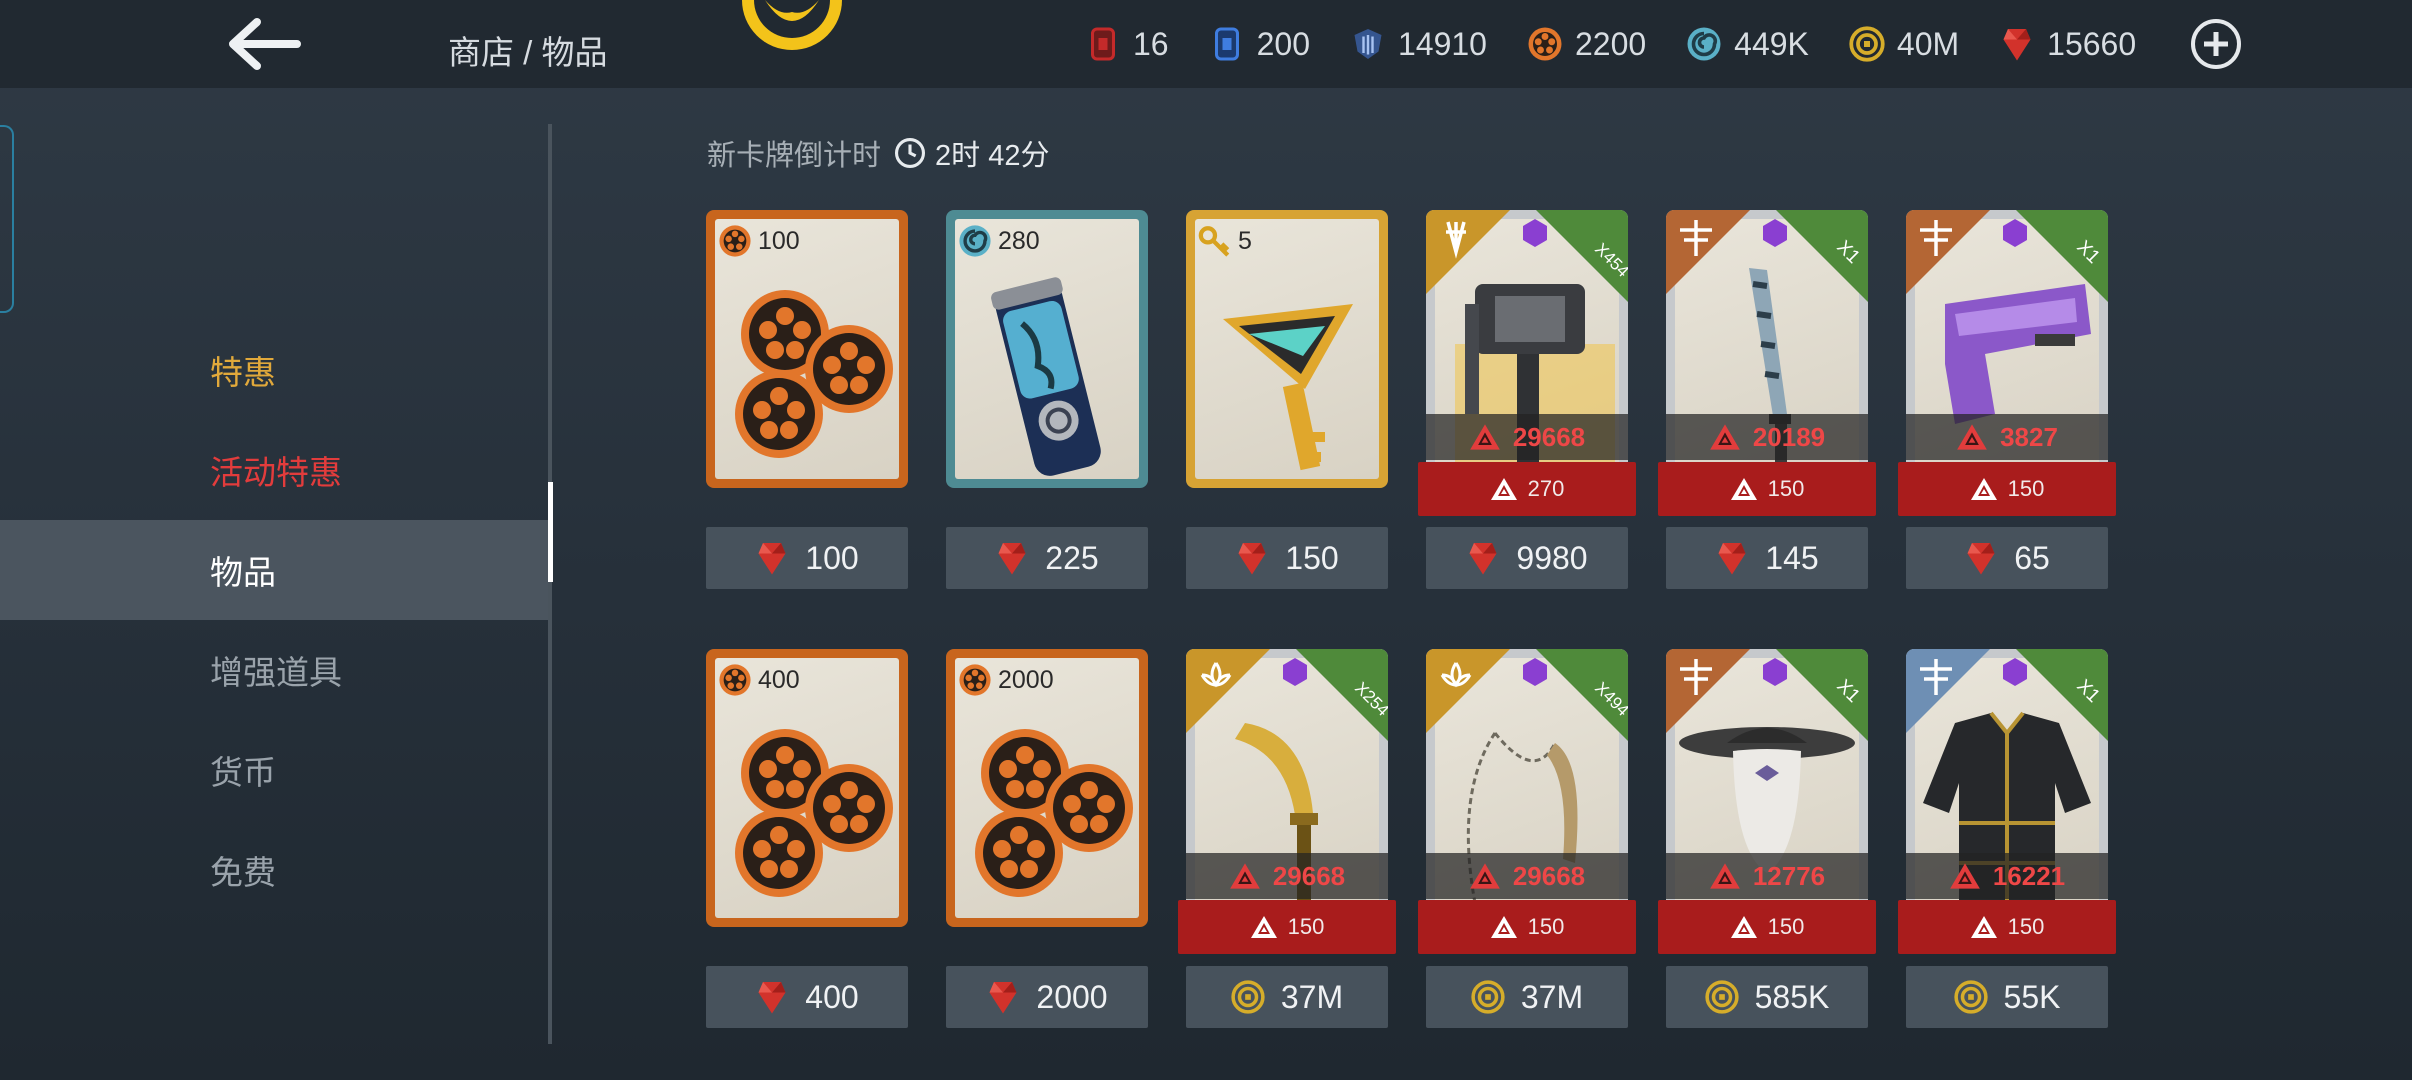 The height and width of the screenshot is (1080, 2412). I want to click on shop-item-card: X1 16221, so click(2007, 788).